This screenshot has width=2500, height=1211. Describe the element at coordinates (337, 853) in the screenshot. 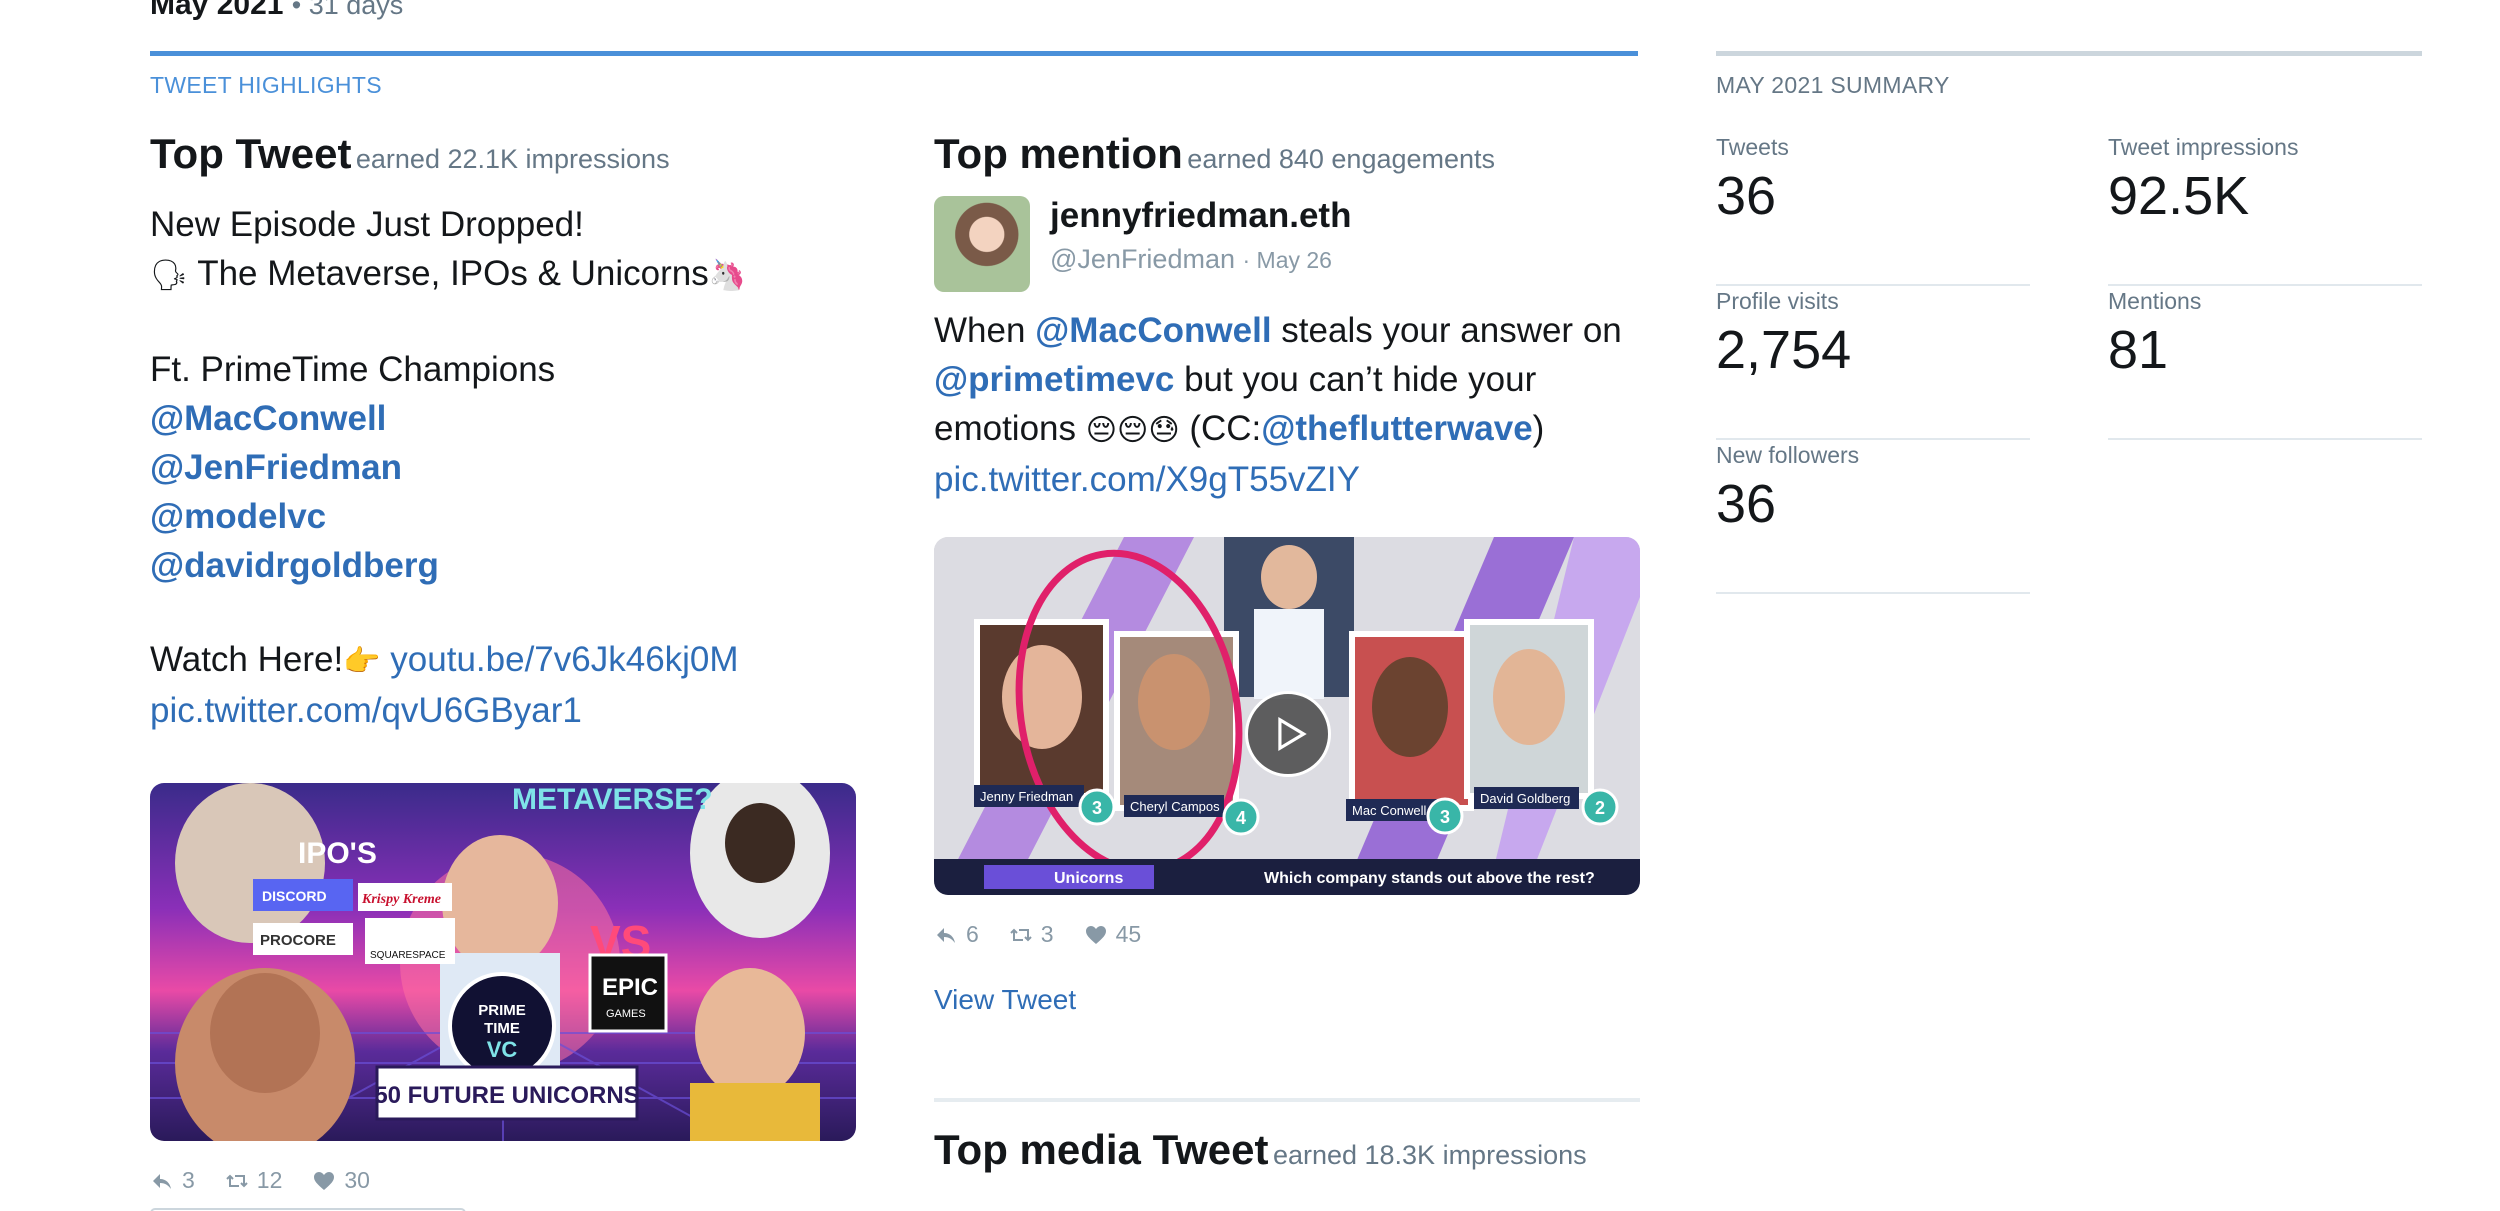

I see `media-ipos: IPO'S` at that location.